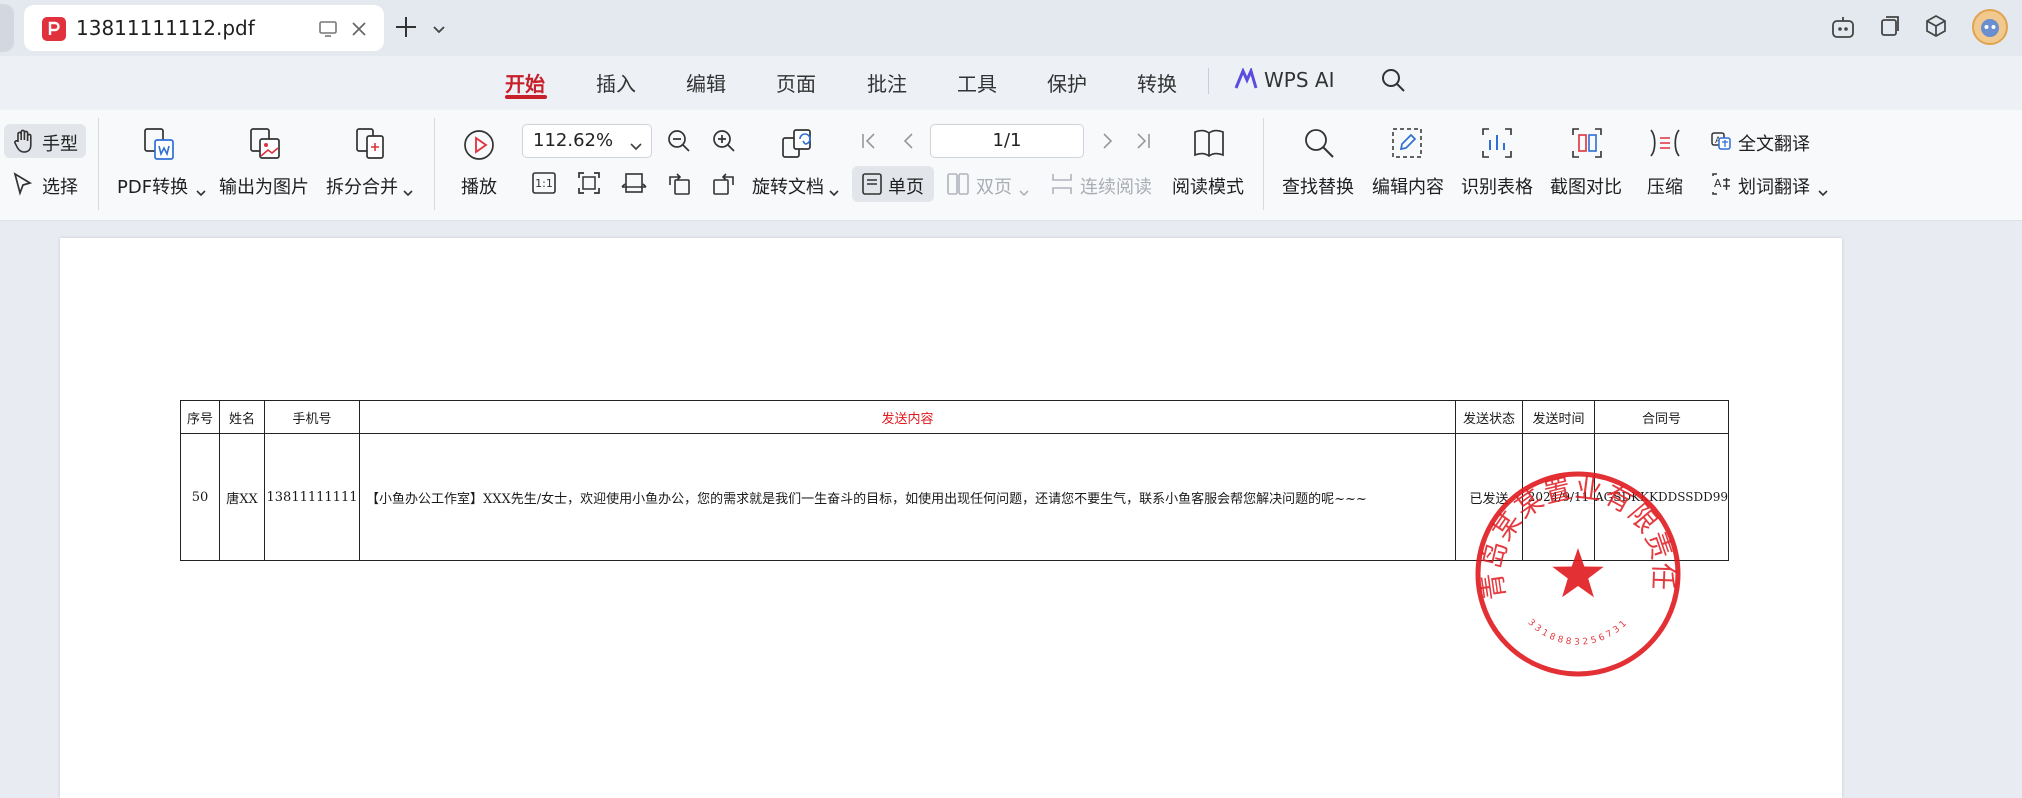 The image size is (2022, 798). Describe the element at coordinates (1774, 186) in the screenshot. I see `word-translate-button: 划词翻译` at that location.